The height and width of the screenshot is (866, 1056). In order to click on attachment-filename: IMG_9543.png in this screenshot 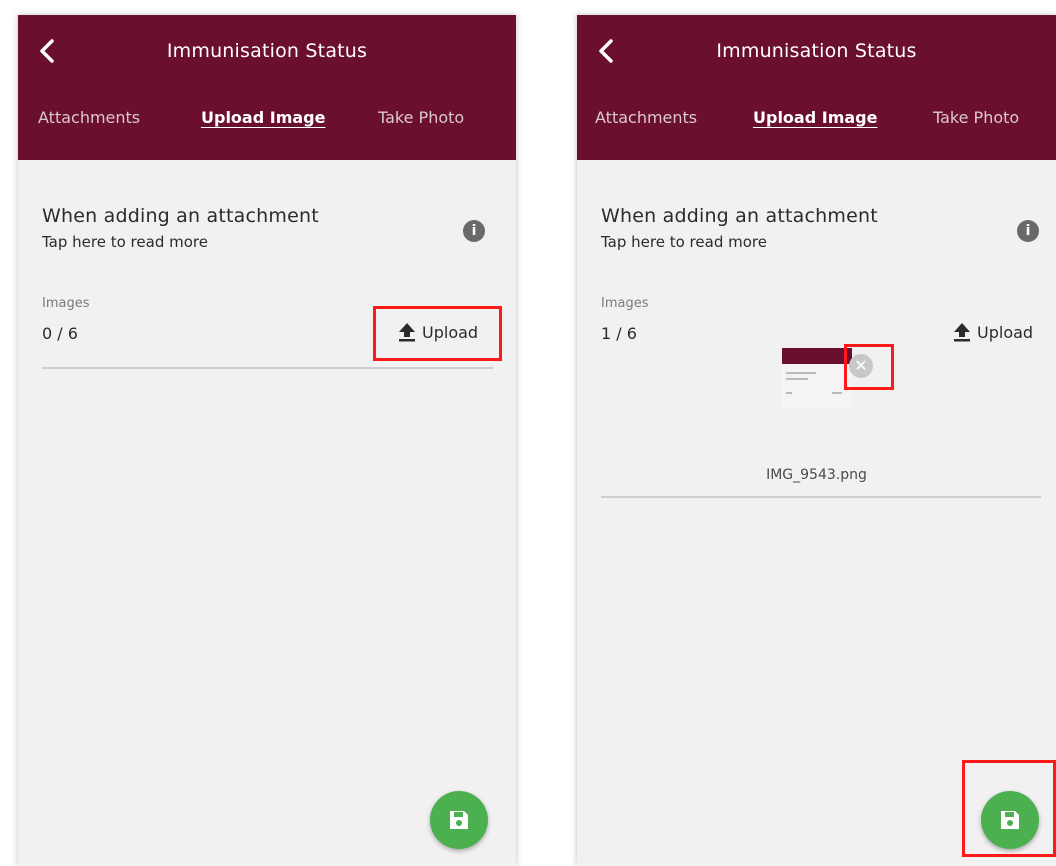, I will do `click(816, 475)`.